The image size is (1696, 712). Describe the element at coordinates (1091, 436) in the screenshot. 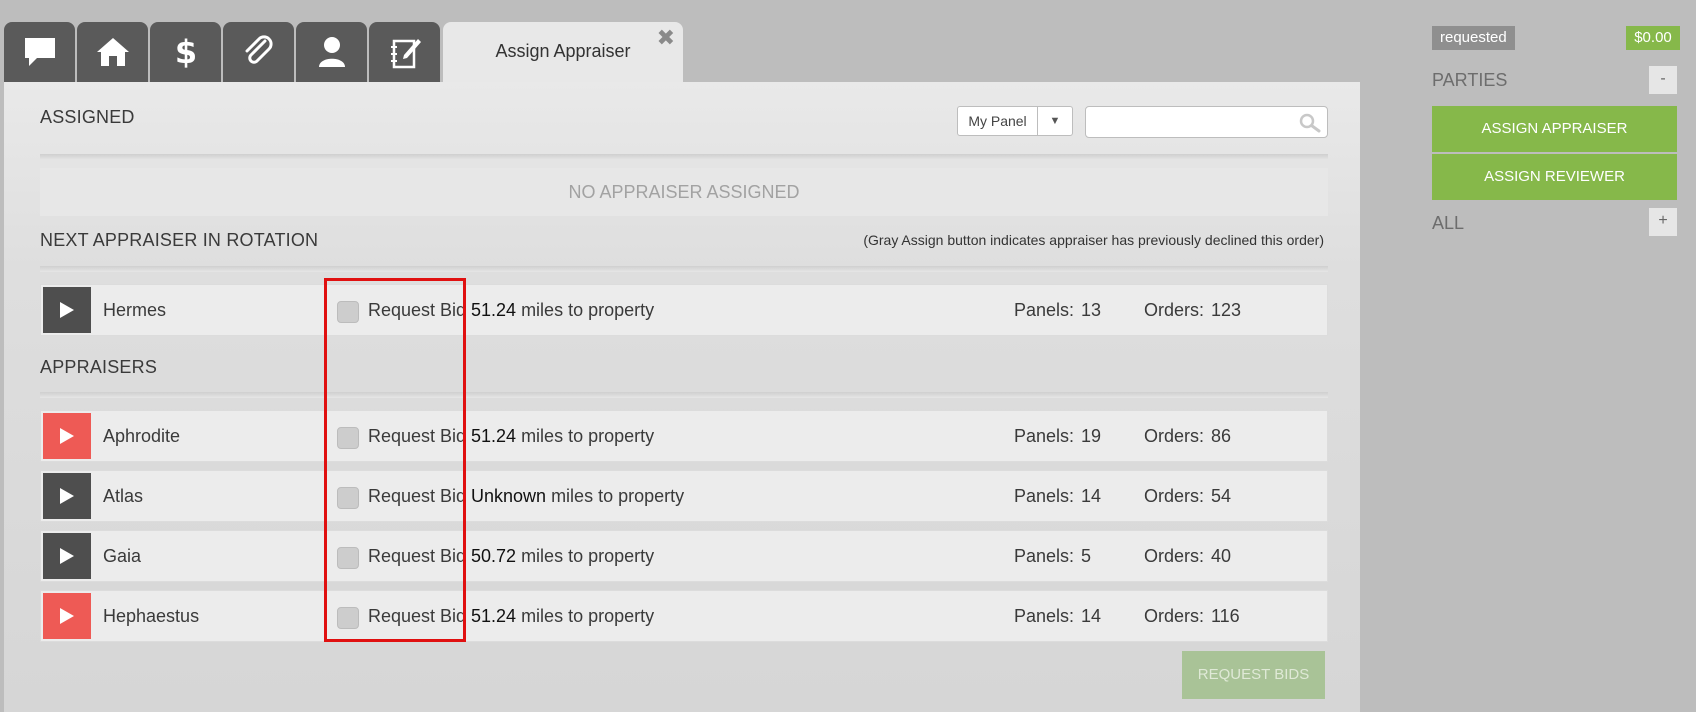

I see `panels-count: 19` at that location.